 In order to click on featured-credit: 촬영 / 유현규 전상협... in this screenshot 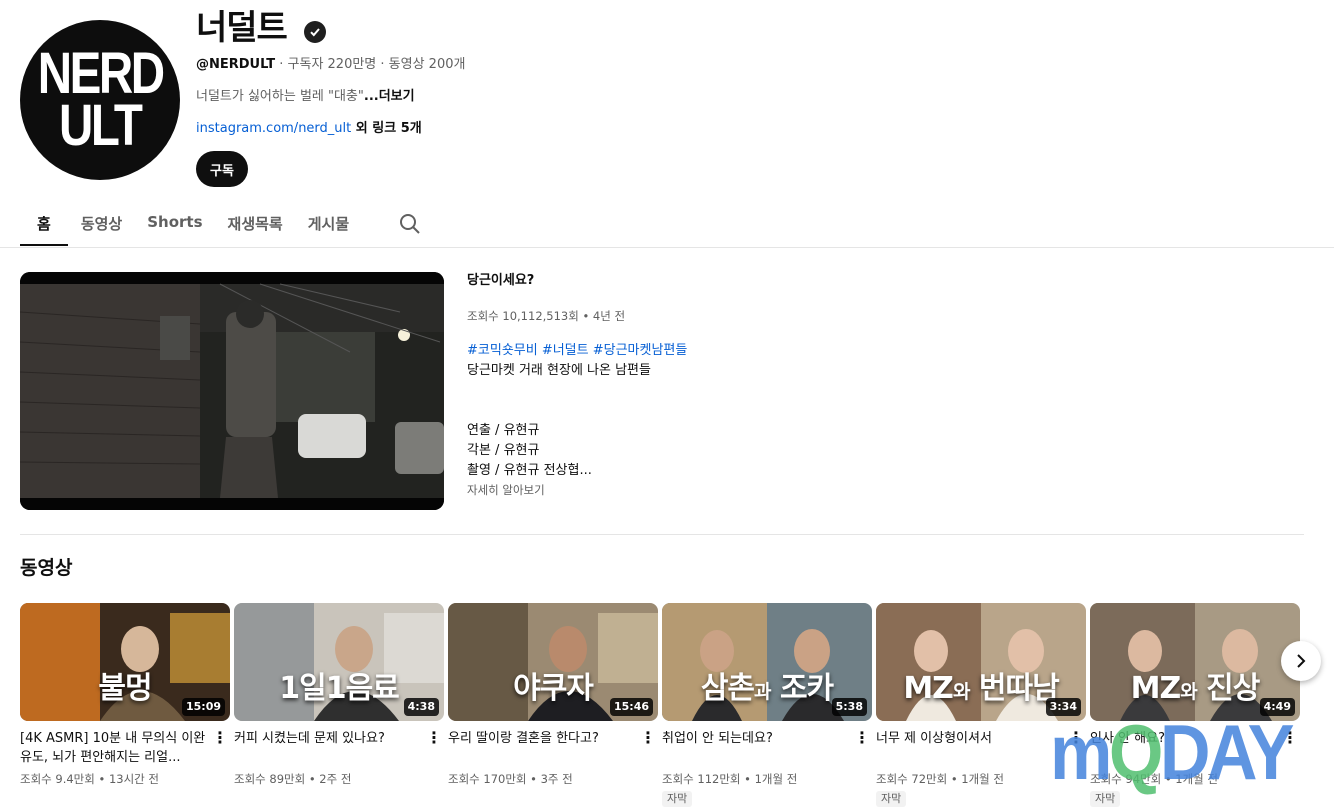, I will do `click(529, 470)`.